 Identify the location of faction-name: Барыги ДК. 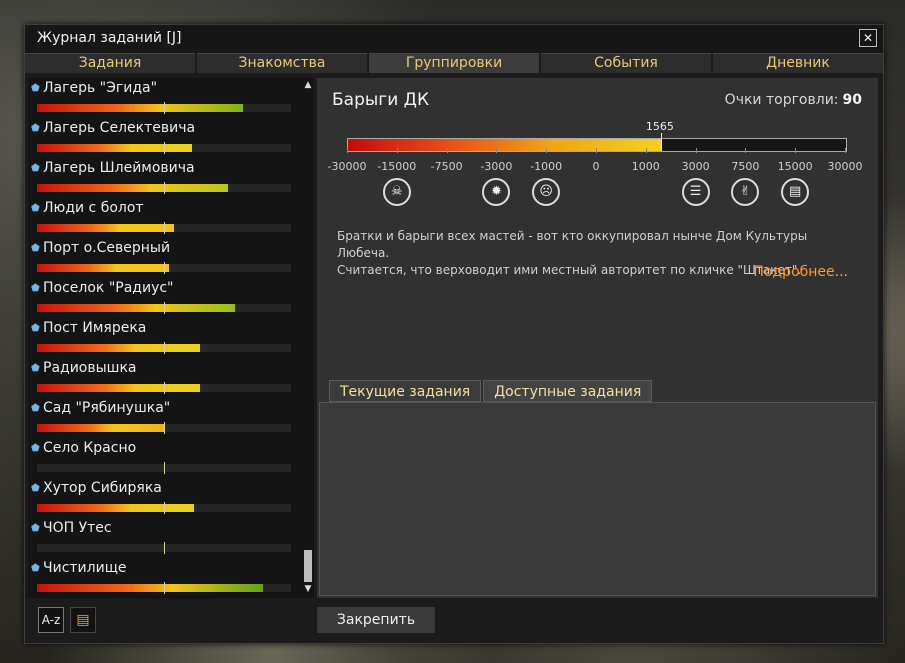
(381, 100).